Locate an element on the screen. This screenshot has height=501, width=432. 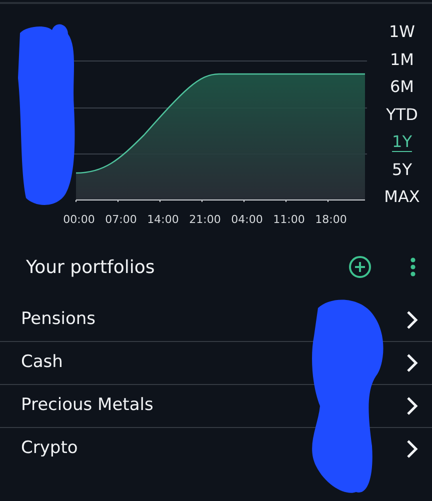
portfolio-name: Crypto is located at coordinates (50, 448).